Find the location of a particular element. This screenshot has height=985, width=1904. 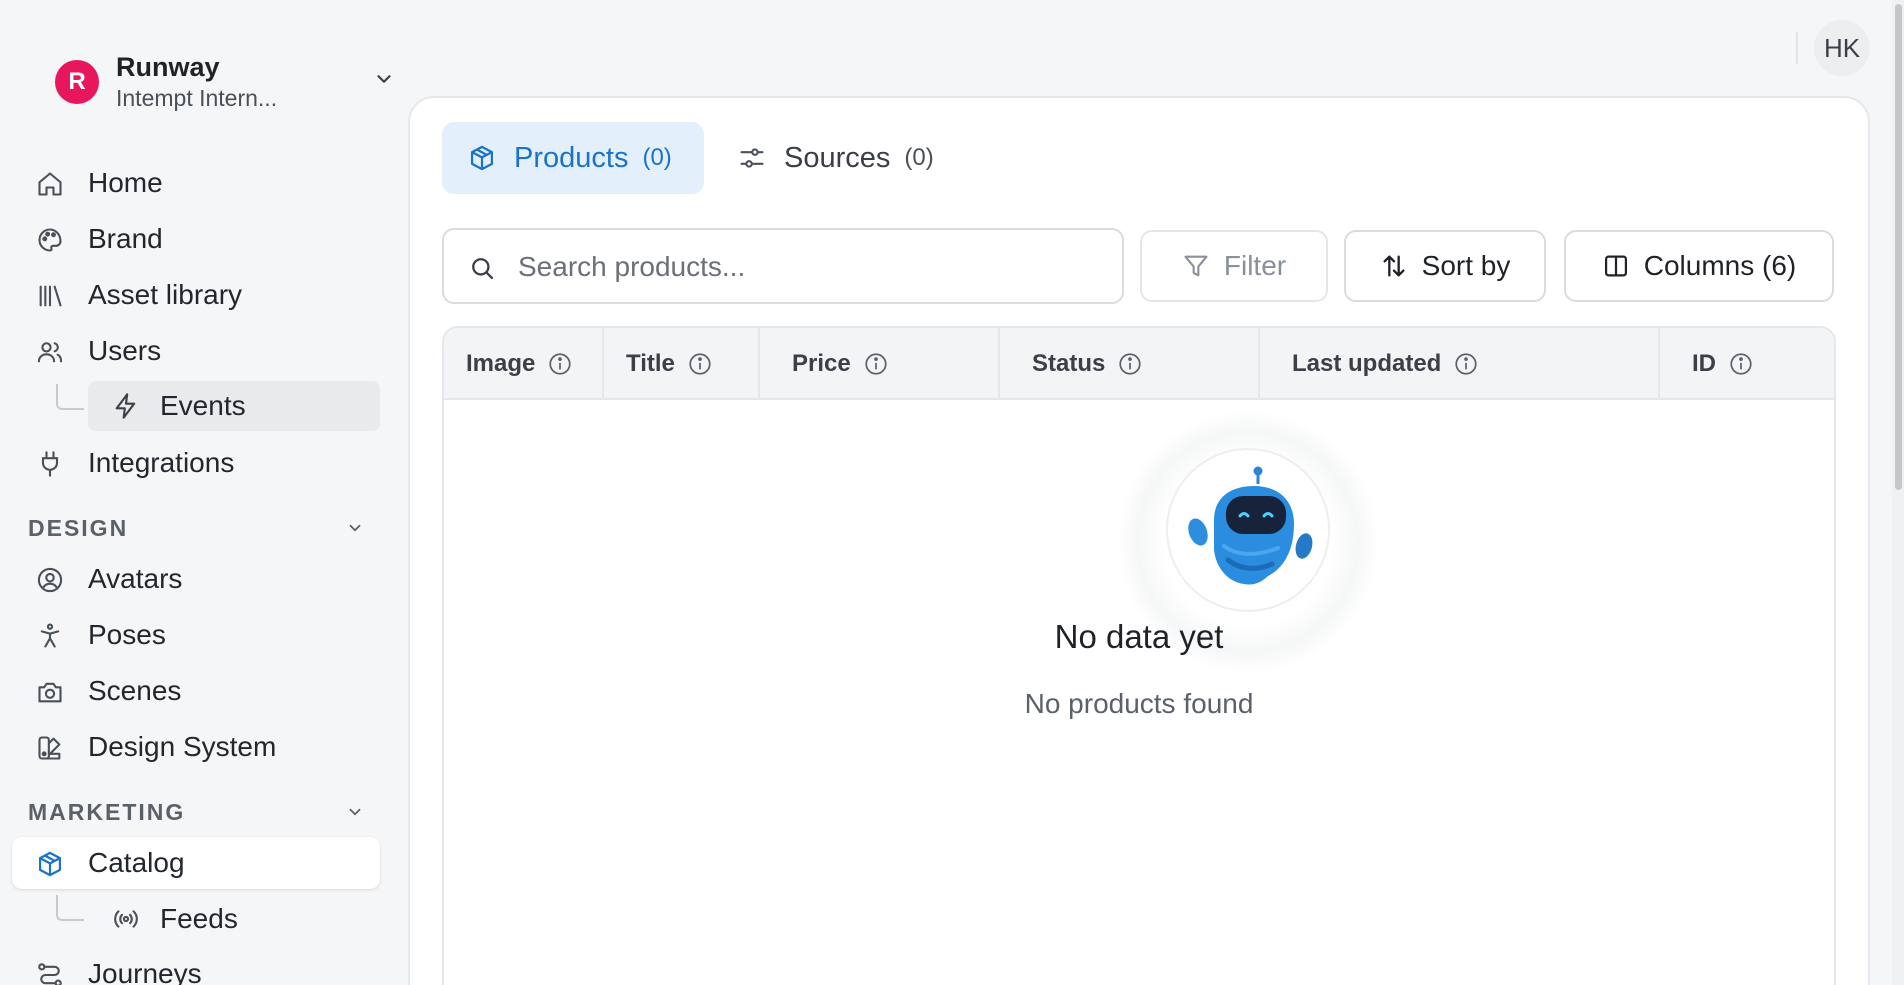

sidebar-item-design-system: Design System is located at coordinates (196, 747).